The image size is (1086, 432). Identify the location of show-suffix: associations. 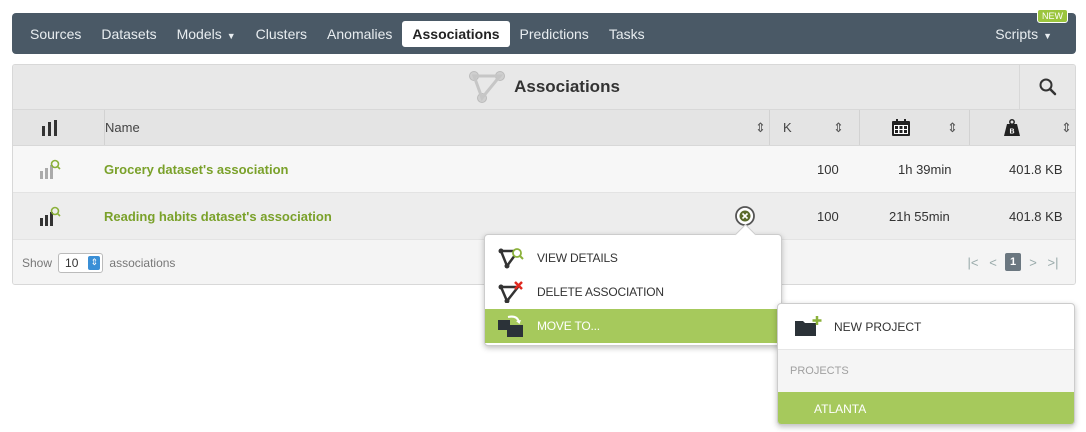
(142, 262).